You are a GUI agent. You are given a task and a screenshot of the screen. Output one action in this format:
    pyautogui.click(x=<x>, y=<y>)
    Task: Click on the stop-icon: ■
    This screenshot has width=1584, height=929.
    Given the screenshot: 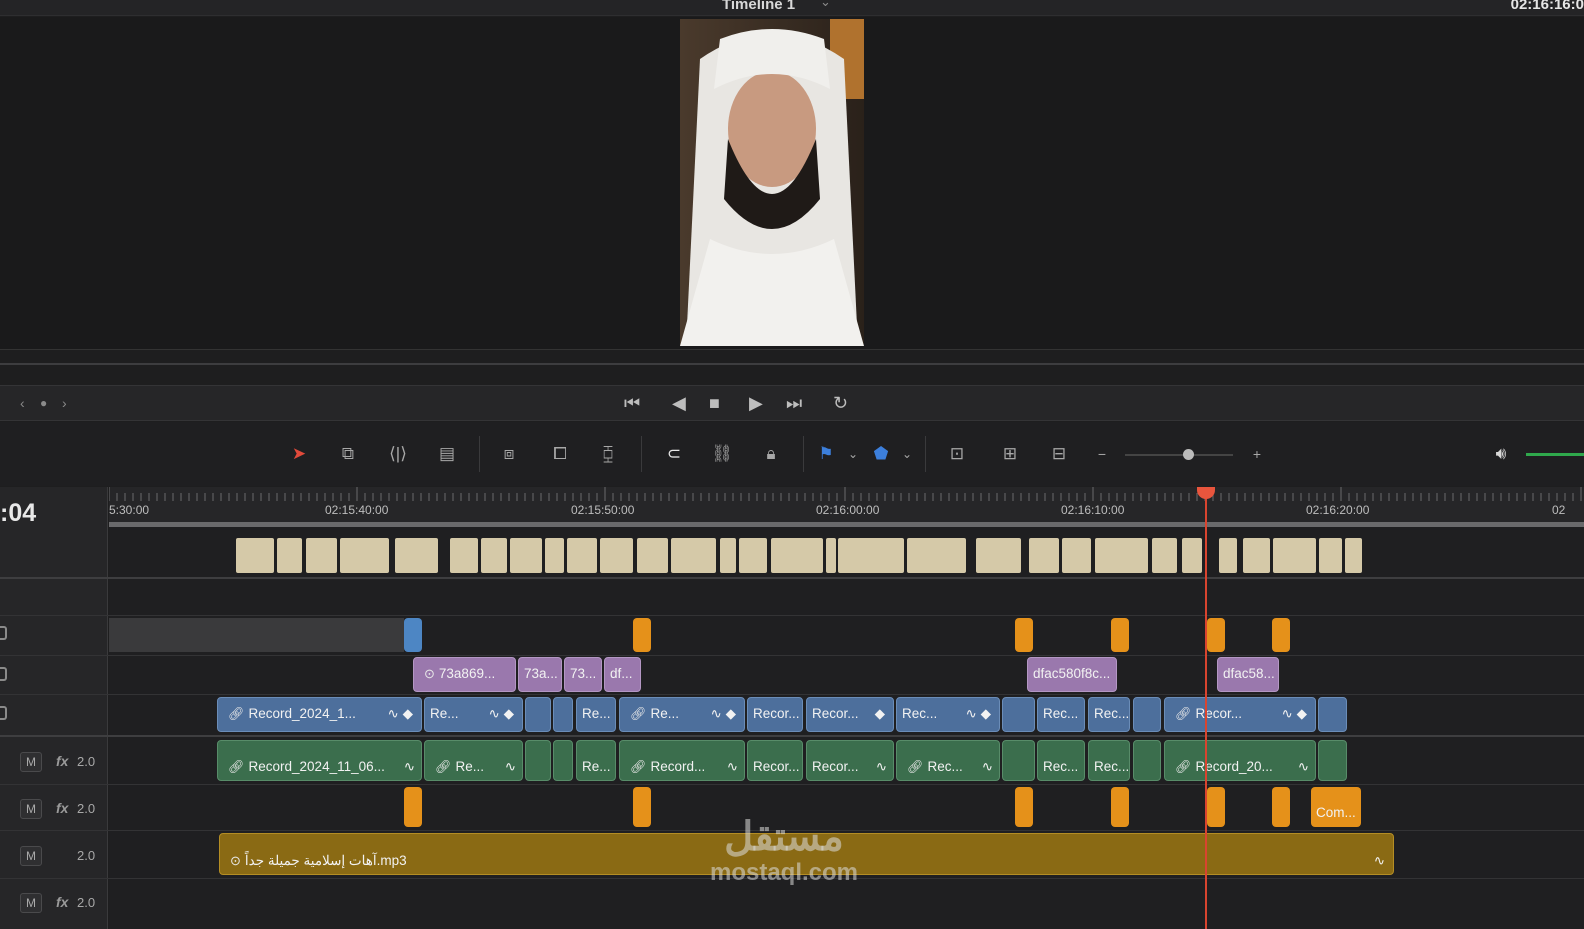 What is the action you would take?
    pyautogui.click(x=714, y=403)
    